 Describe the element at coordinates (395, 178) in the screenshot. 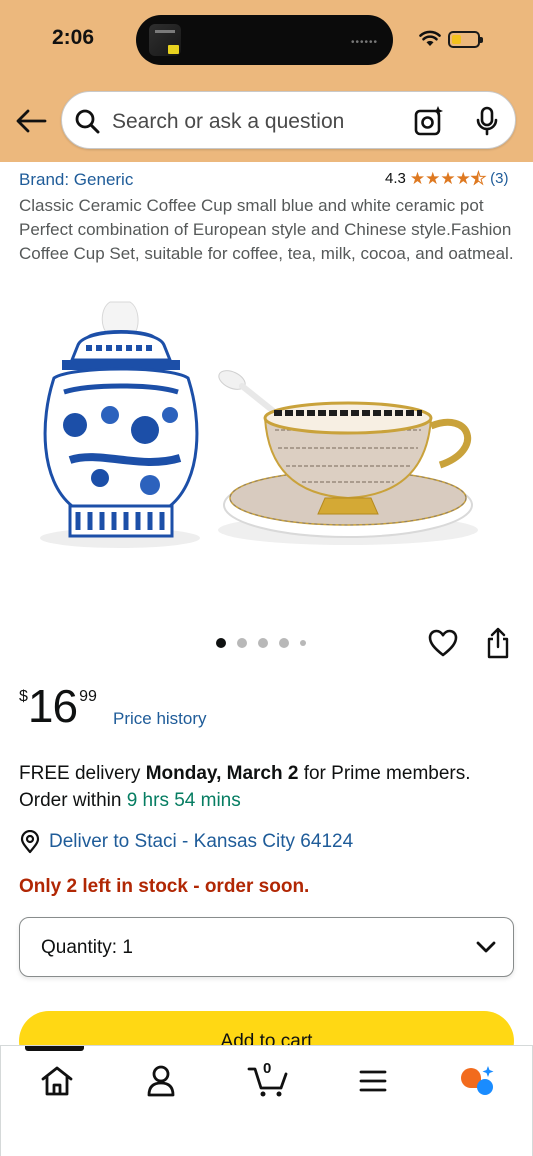

I see `rating-value: 4.3` at that location.